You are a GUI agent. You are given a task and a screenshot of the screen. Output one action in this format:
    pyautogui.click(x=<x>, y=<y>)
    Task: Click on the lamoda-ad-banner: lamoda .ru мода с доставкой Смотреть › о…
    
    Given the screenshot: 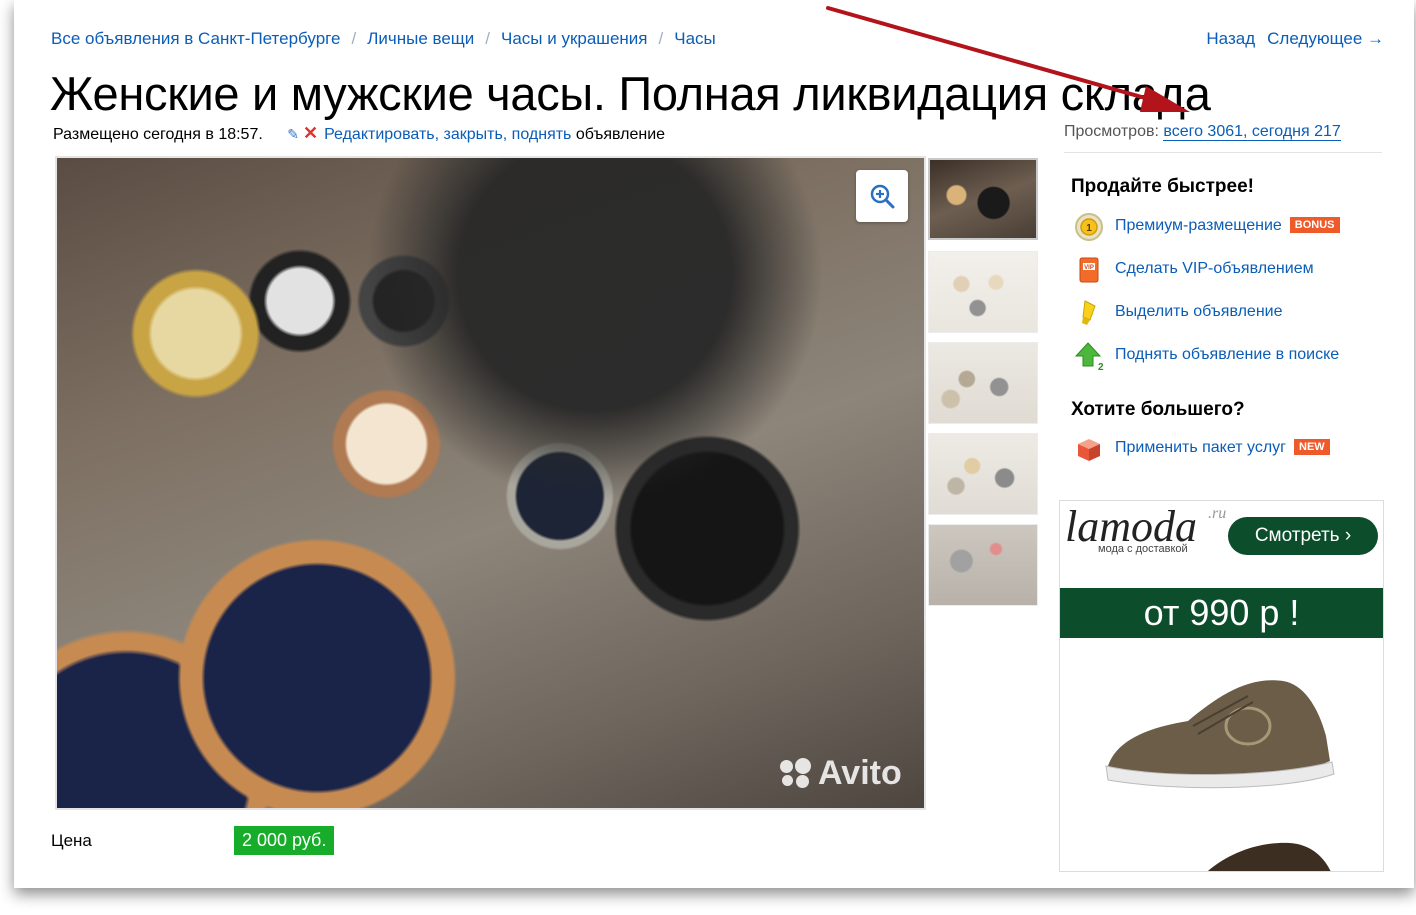 What is the action you would take?
    pyautogui.click(x=1221, y=686)
    